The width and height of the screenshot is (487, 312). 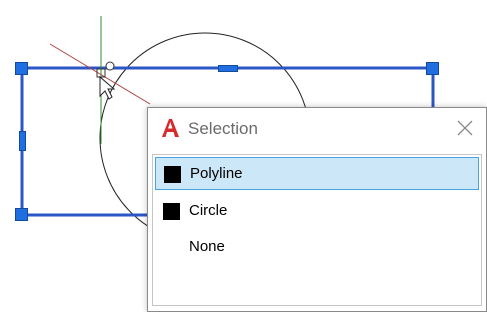 What do you see at coordinates (21, 214) in the screenshot?
I see `polyline-corner-grip-bottom-left` at bounding box center [21, 214].